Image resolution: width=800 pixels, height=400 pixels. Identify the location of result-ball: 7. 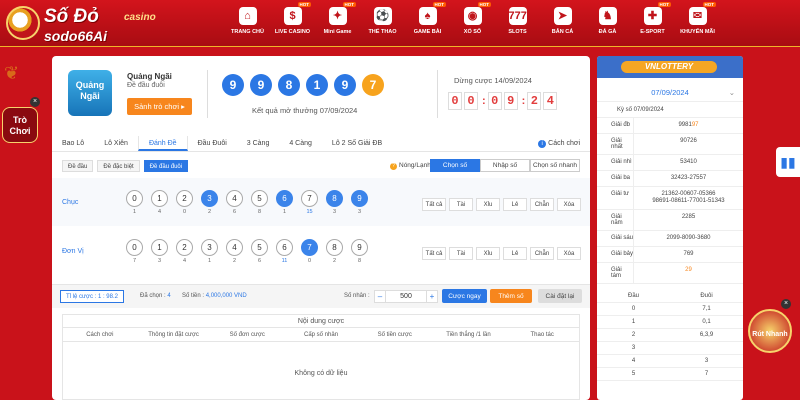
(373, 85).